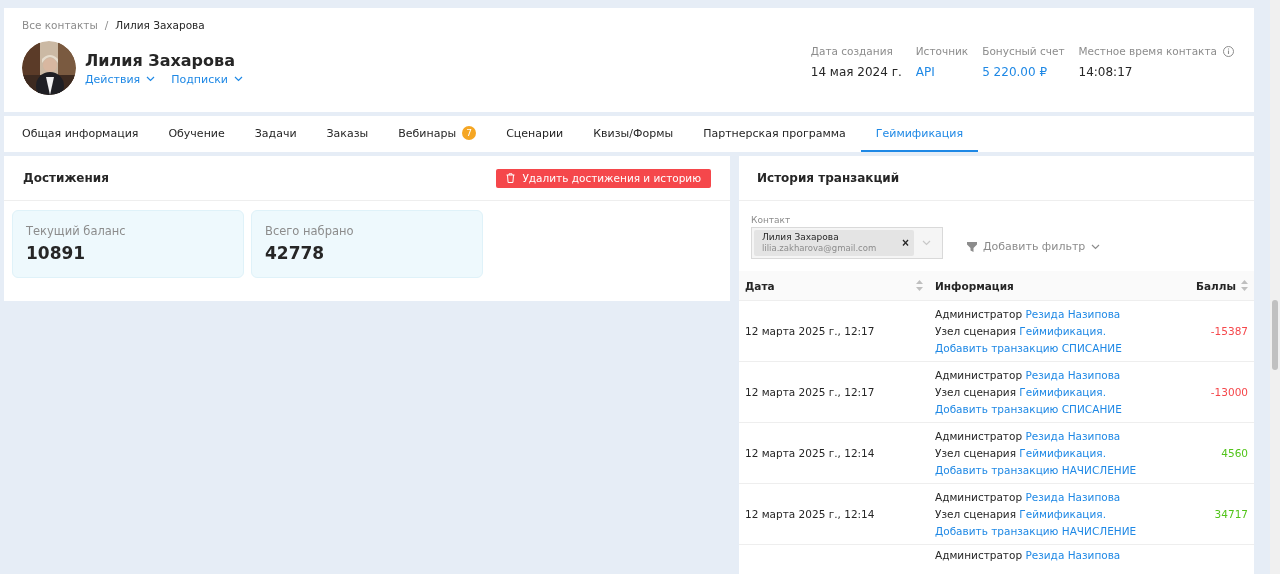 The image size is (1280, 574). I want to click on points-value: -15387, so click(1229, 331).